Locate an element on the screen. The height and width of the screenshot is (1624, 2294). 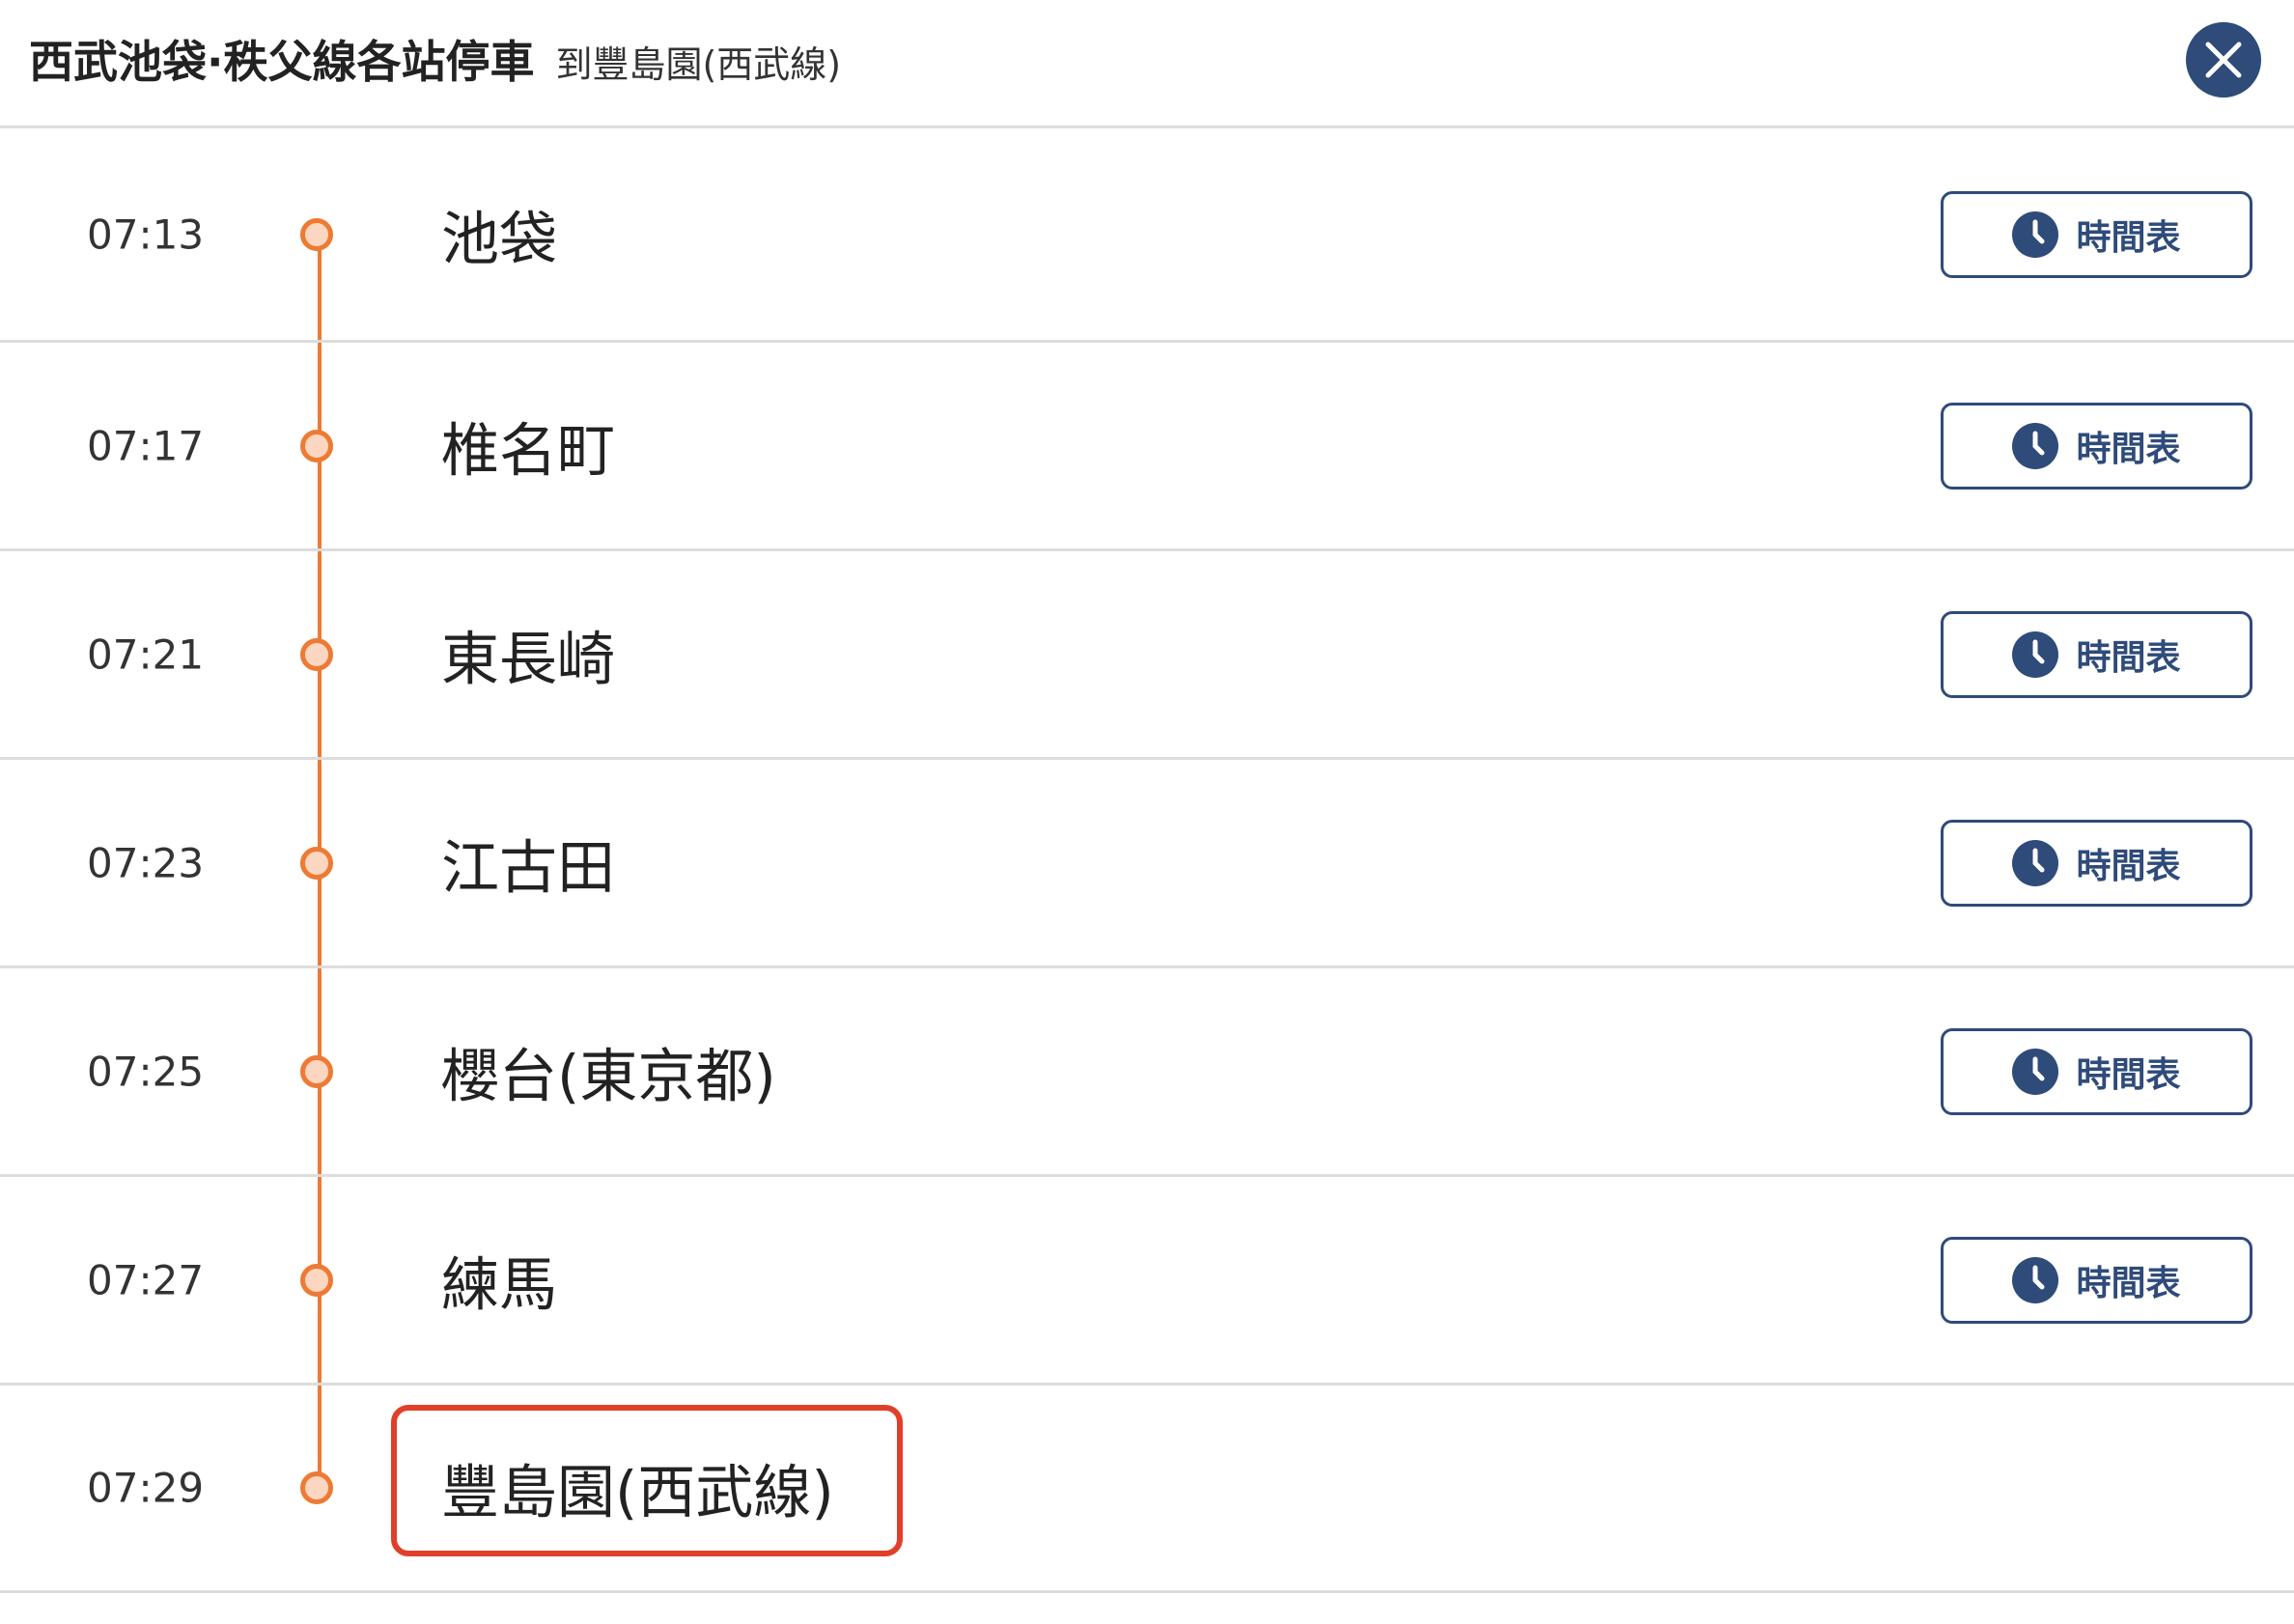
close-button is located at coordinates (2223, 60).